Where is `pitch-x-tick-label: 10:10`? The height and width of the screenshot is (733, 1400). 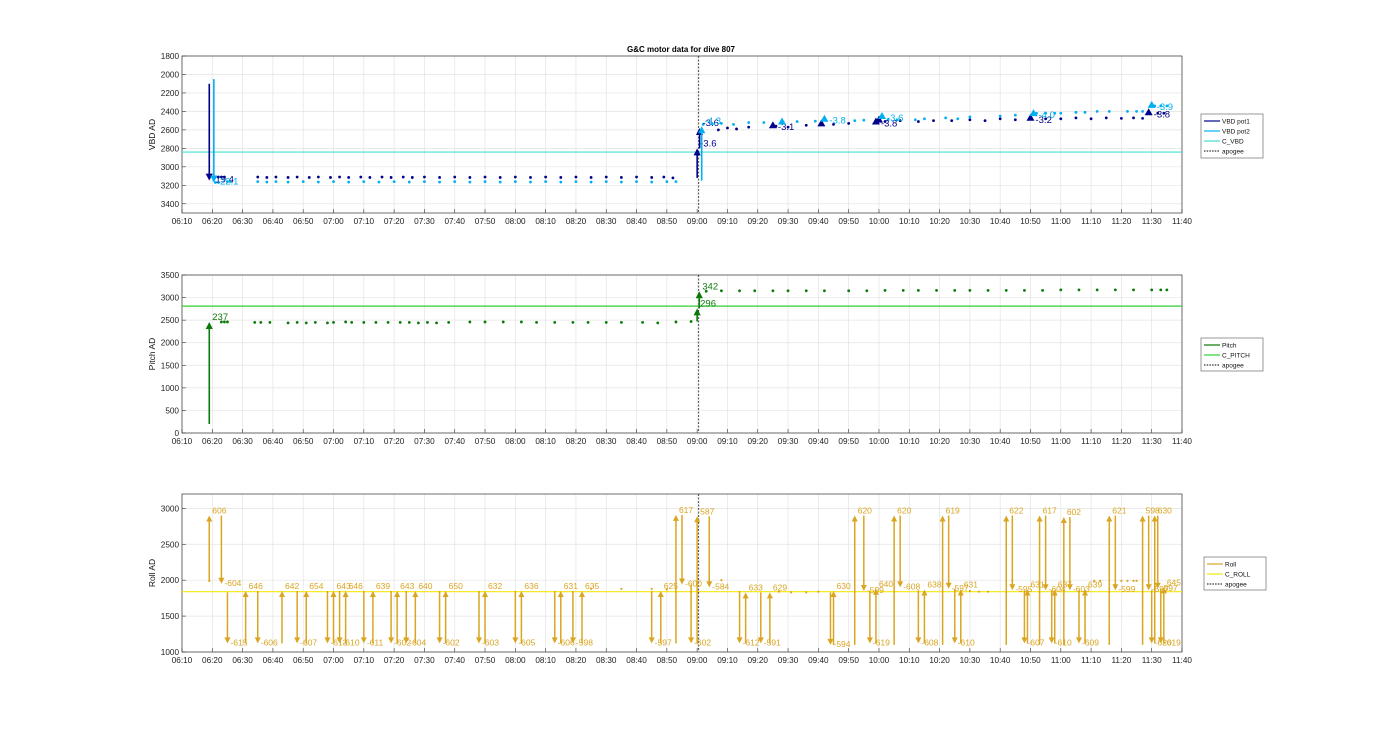 pitch-x-tick-label: 10:10 is located at coordinates (909, 441).